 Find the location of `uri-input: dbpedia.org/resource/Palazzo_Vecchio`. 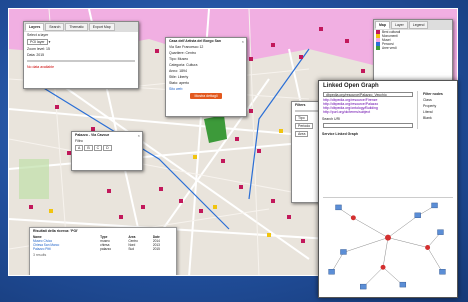

uri-input: dbpedia.org/resource/Palazzo_Vecchio is located at coordinates (368, 94).